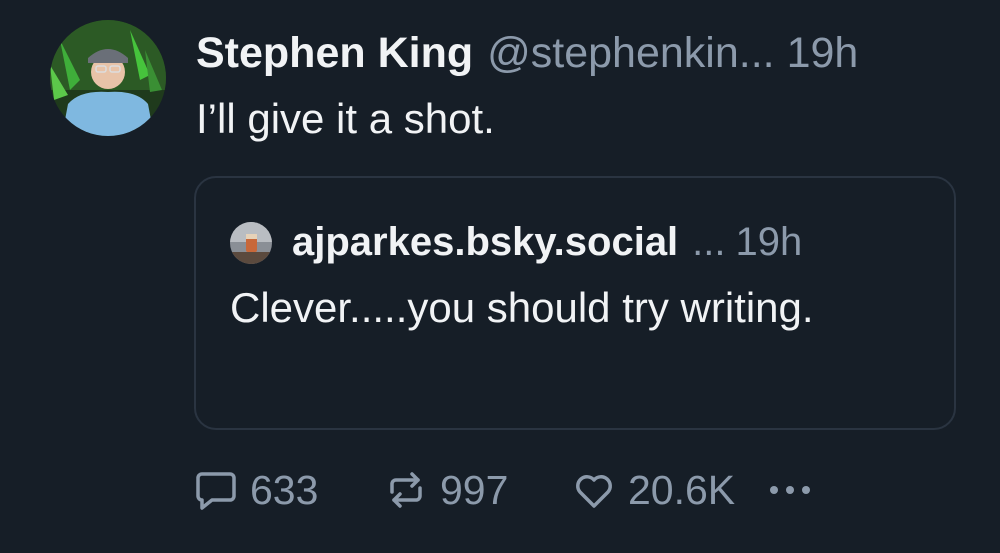  Describe the element at coordinates (334, 53) in the screenshot. I see `author-name: Stephen King` at that location.